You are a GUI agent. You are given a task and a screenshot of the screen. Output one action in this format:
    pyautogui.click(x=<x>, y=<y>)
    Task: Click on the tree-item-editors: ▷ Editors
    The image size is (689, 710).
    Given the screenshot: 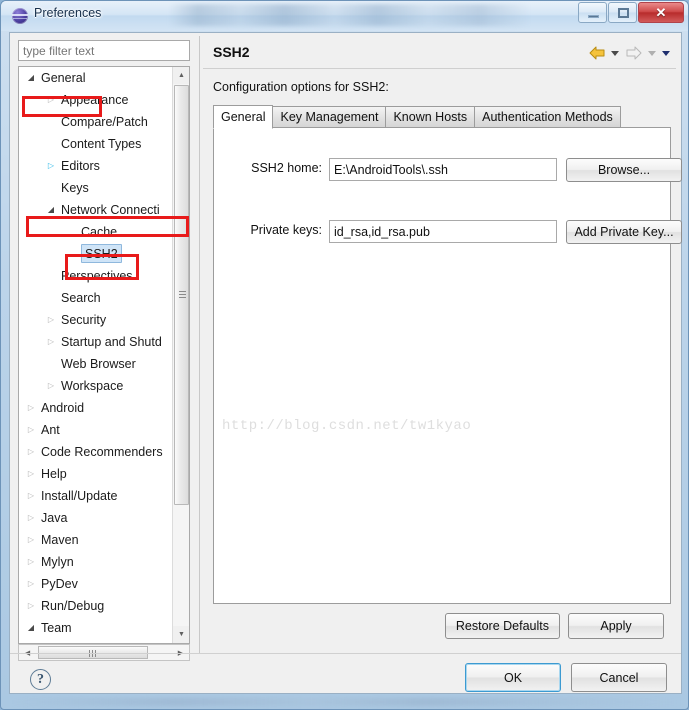 What is the action you would take?
    pyautogui.click(x=96, y=166)
    